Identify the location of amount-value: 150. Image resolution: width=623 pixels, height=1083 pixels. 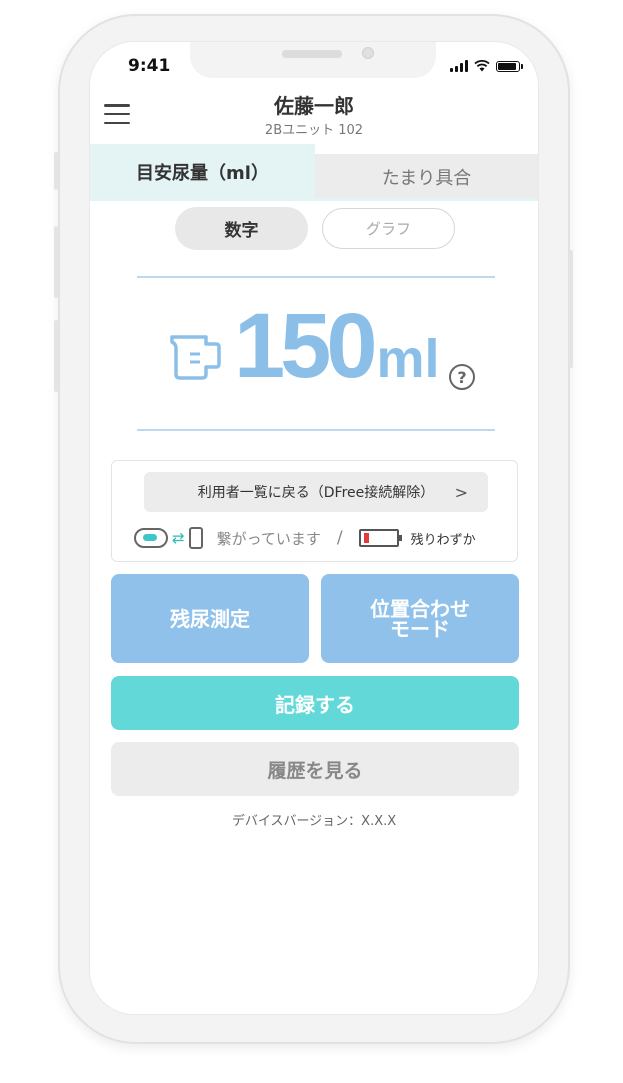
(305, 346).